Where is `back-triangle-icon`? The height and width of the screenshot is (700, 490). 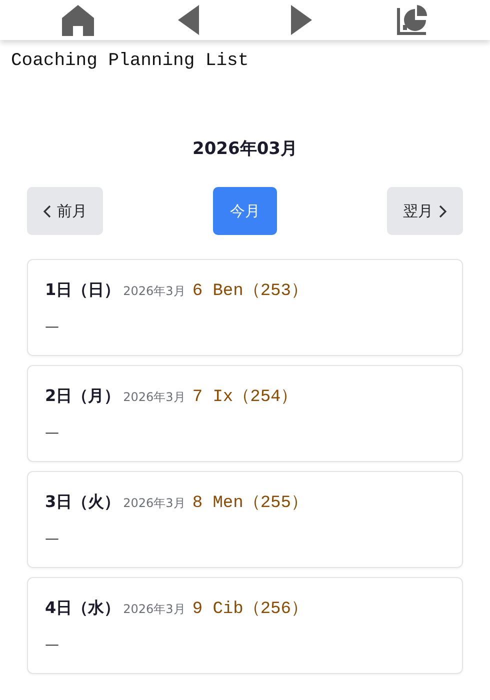
back-triangle-icon is located at coordinates (189, 20).